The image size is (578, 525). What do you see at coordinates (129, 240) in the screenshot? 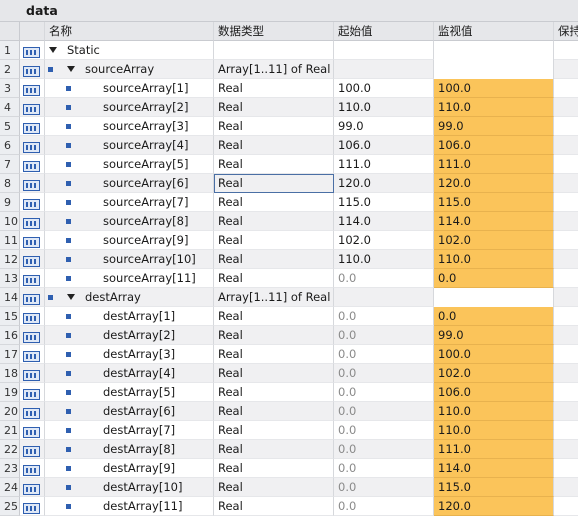
I see `row-name-cell: sourceArray[9]` at bounding box center [129, 240].